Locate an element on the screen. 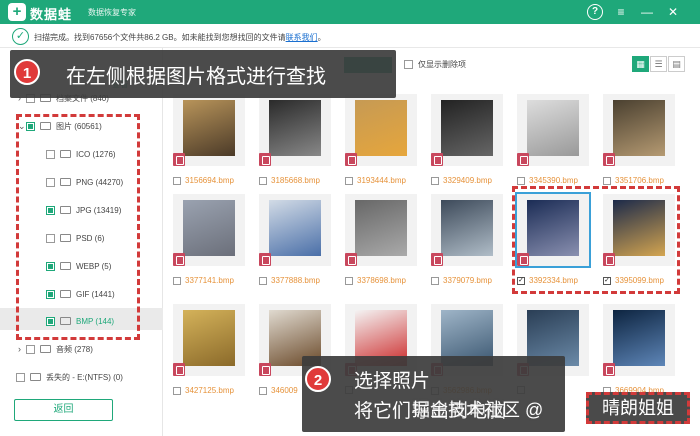  file-name: 3377141.bmp is located at coordinates (209, 280).